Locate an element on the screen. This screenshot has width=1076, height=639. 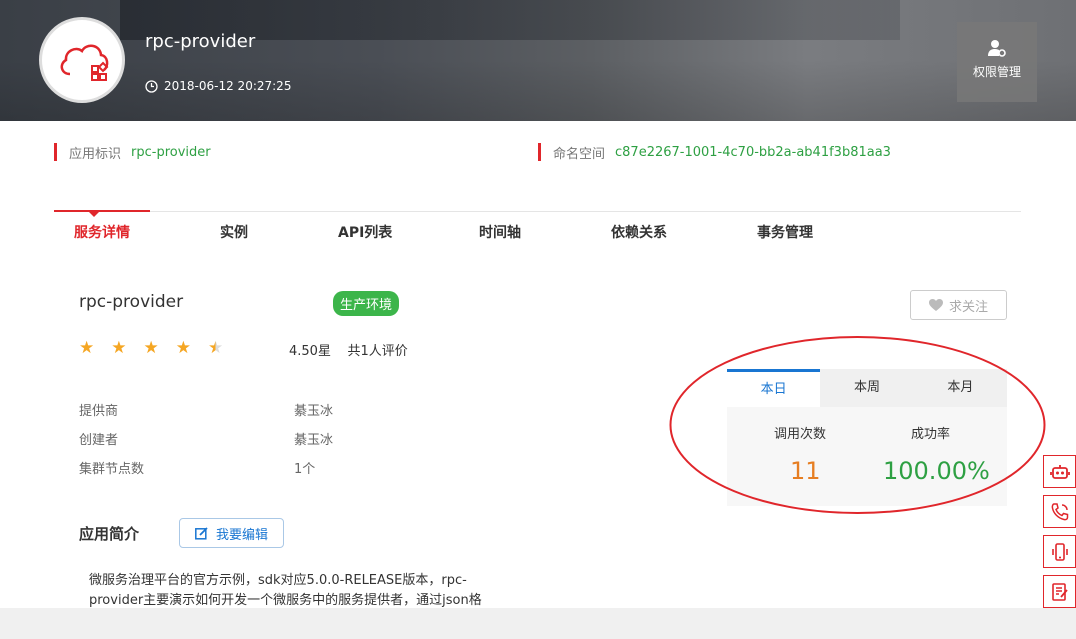
edit-button-label: 我要编辑 is located at coordinates (241, 535).